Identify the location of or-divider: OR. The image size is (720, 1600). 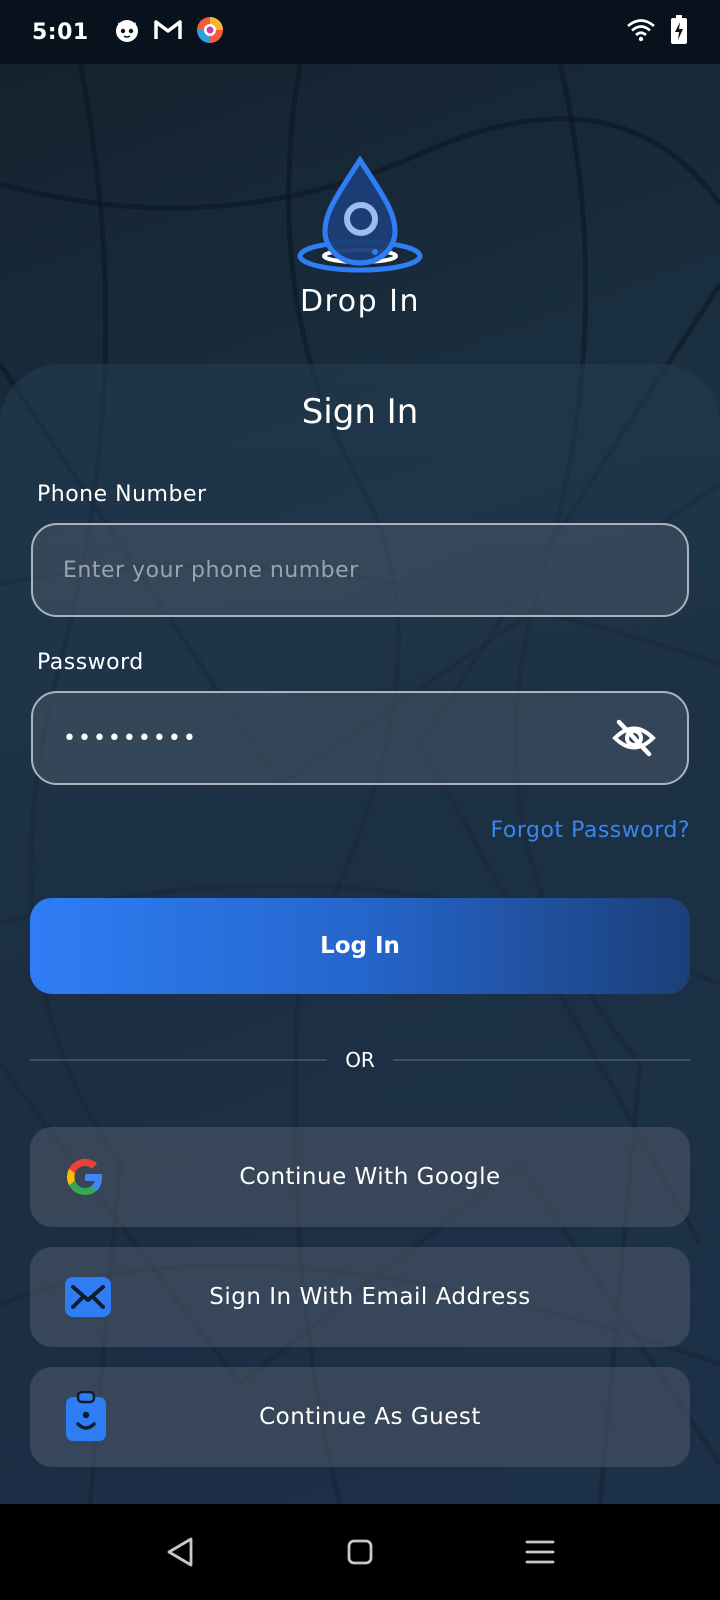
(360, 1060).